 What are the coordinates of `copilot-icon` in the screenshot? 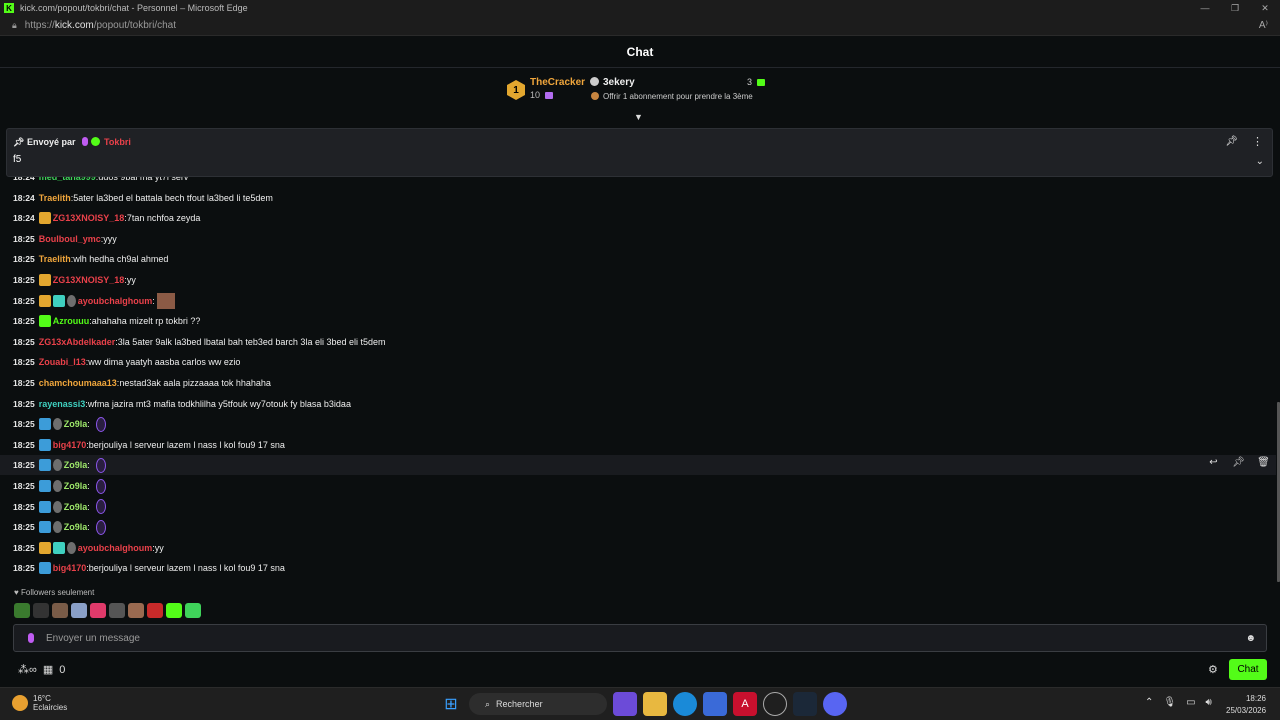 It's located at (625, 704).